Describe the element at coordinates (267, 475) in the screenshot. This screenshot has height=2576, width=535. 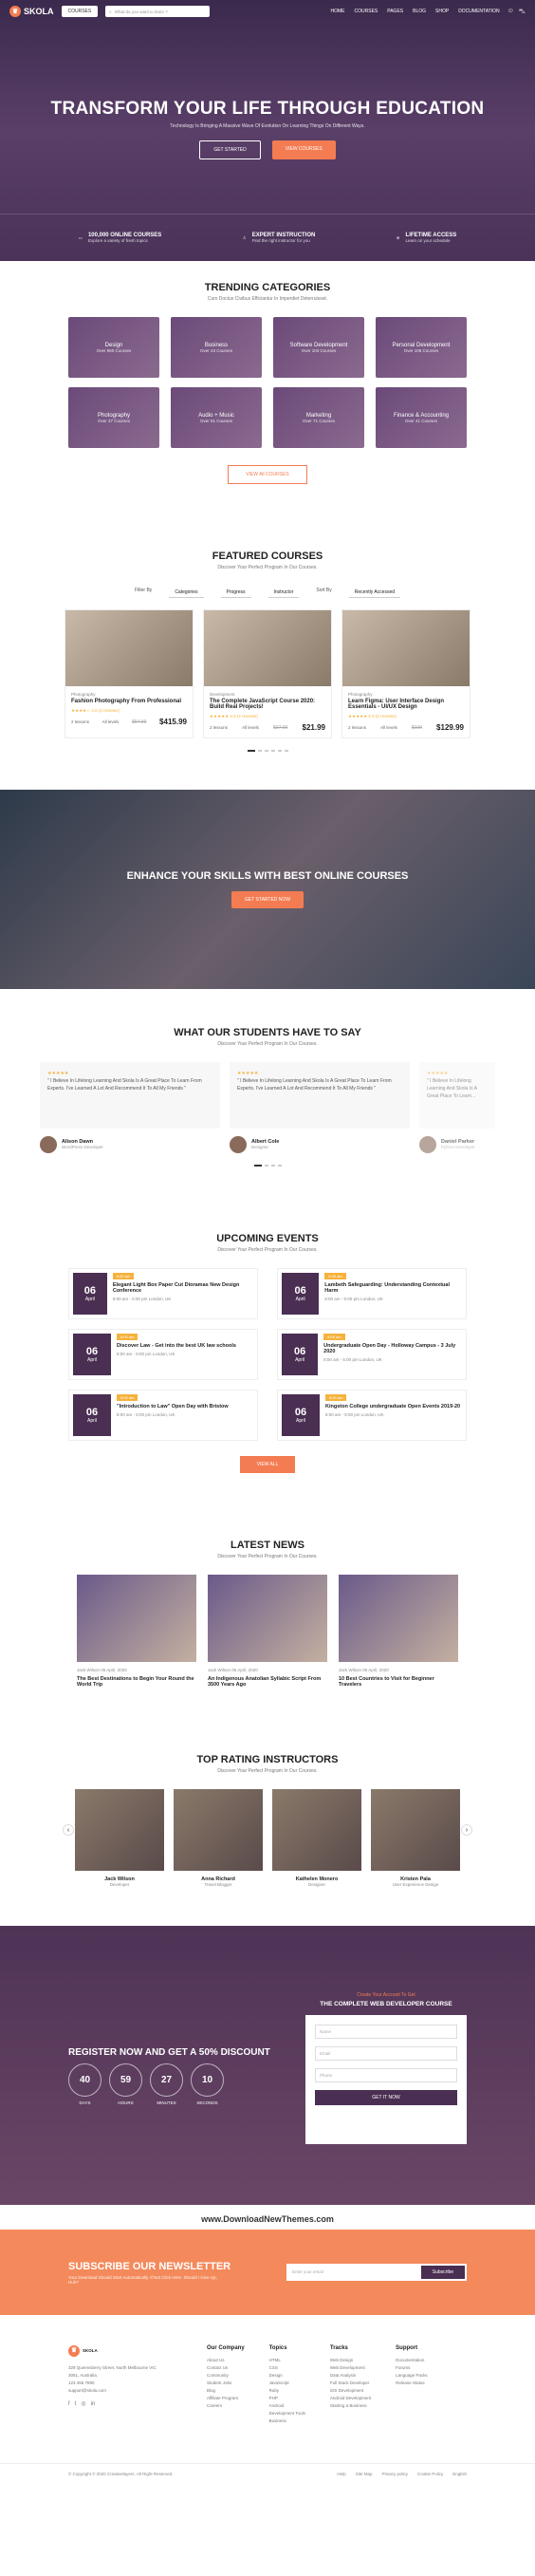
I see `view-all-courses-button: VIEW All COURSES` at that location.